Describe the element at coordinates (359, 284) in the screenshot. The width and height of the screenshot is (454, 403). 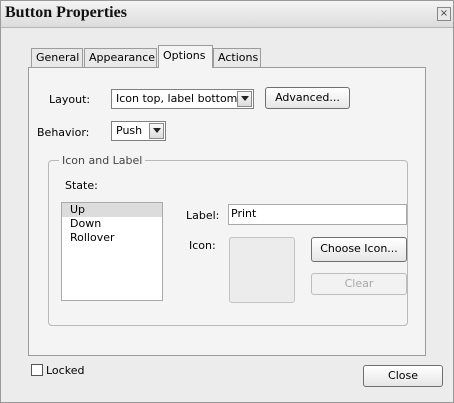
I see `clear-button: Clear` at that location.